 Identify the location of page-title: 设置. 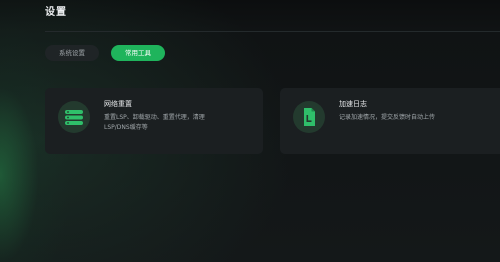
(56, 12).